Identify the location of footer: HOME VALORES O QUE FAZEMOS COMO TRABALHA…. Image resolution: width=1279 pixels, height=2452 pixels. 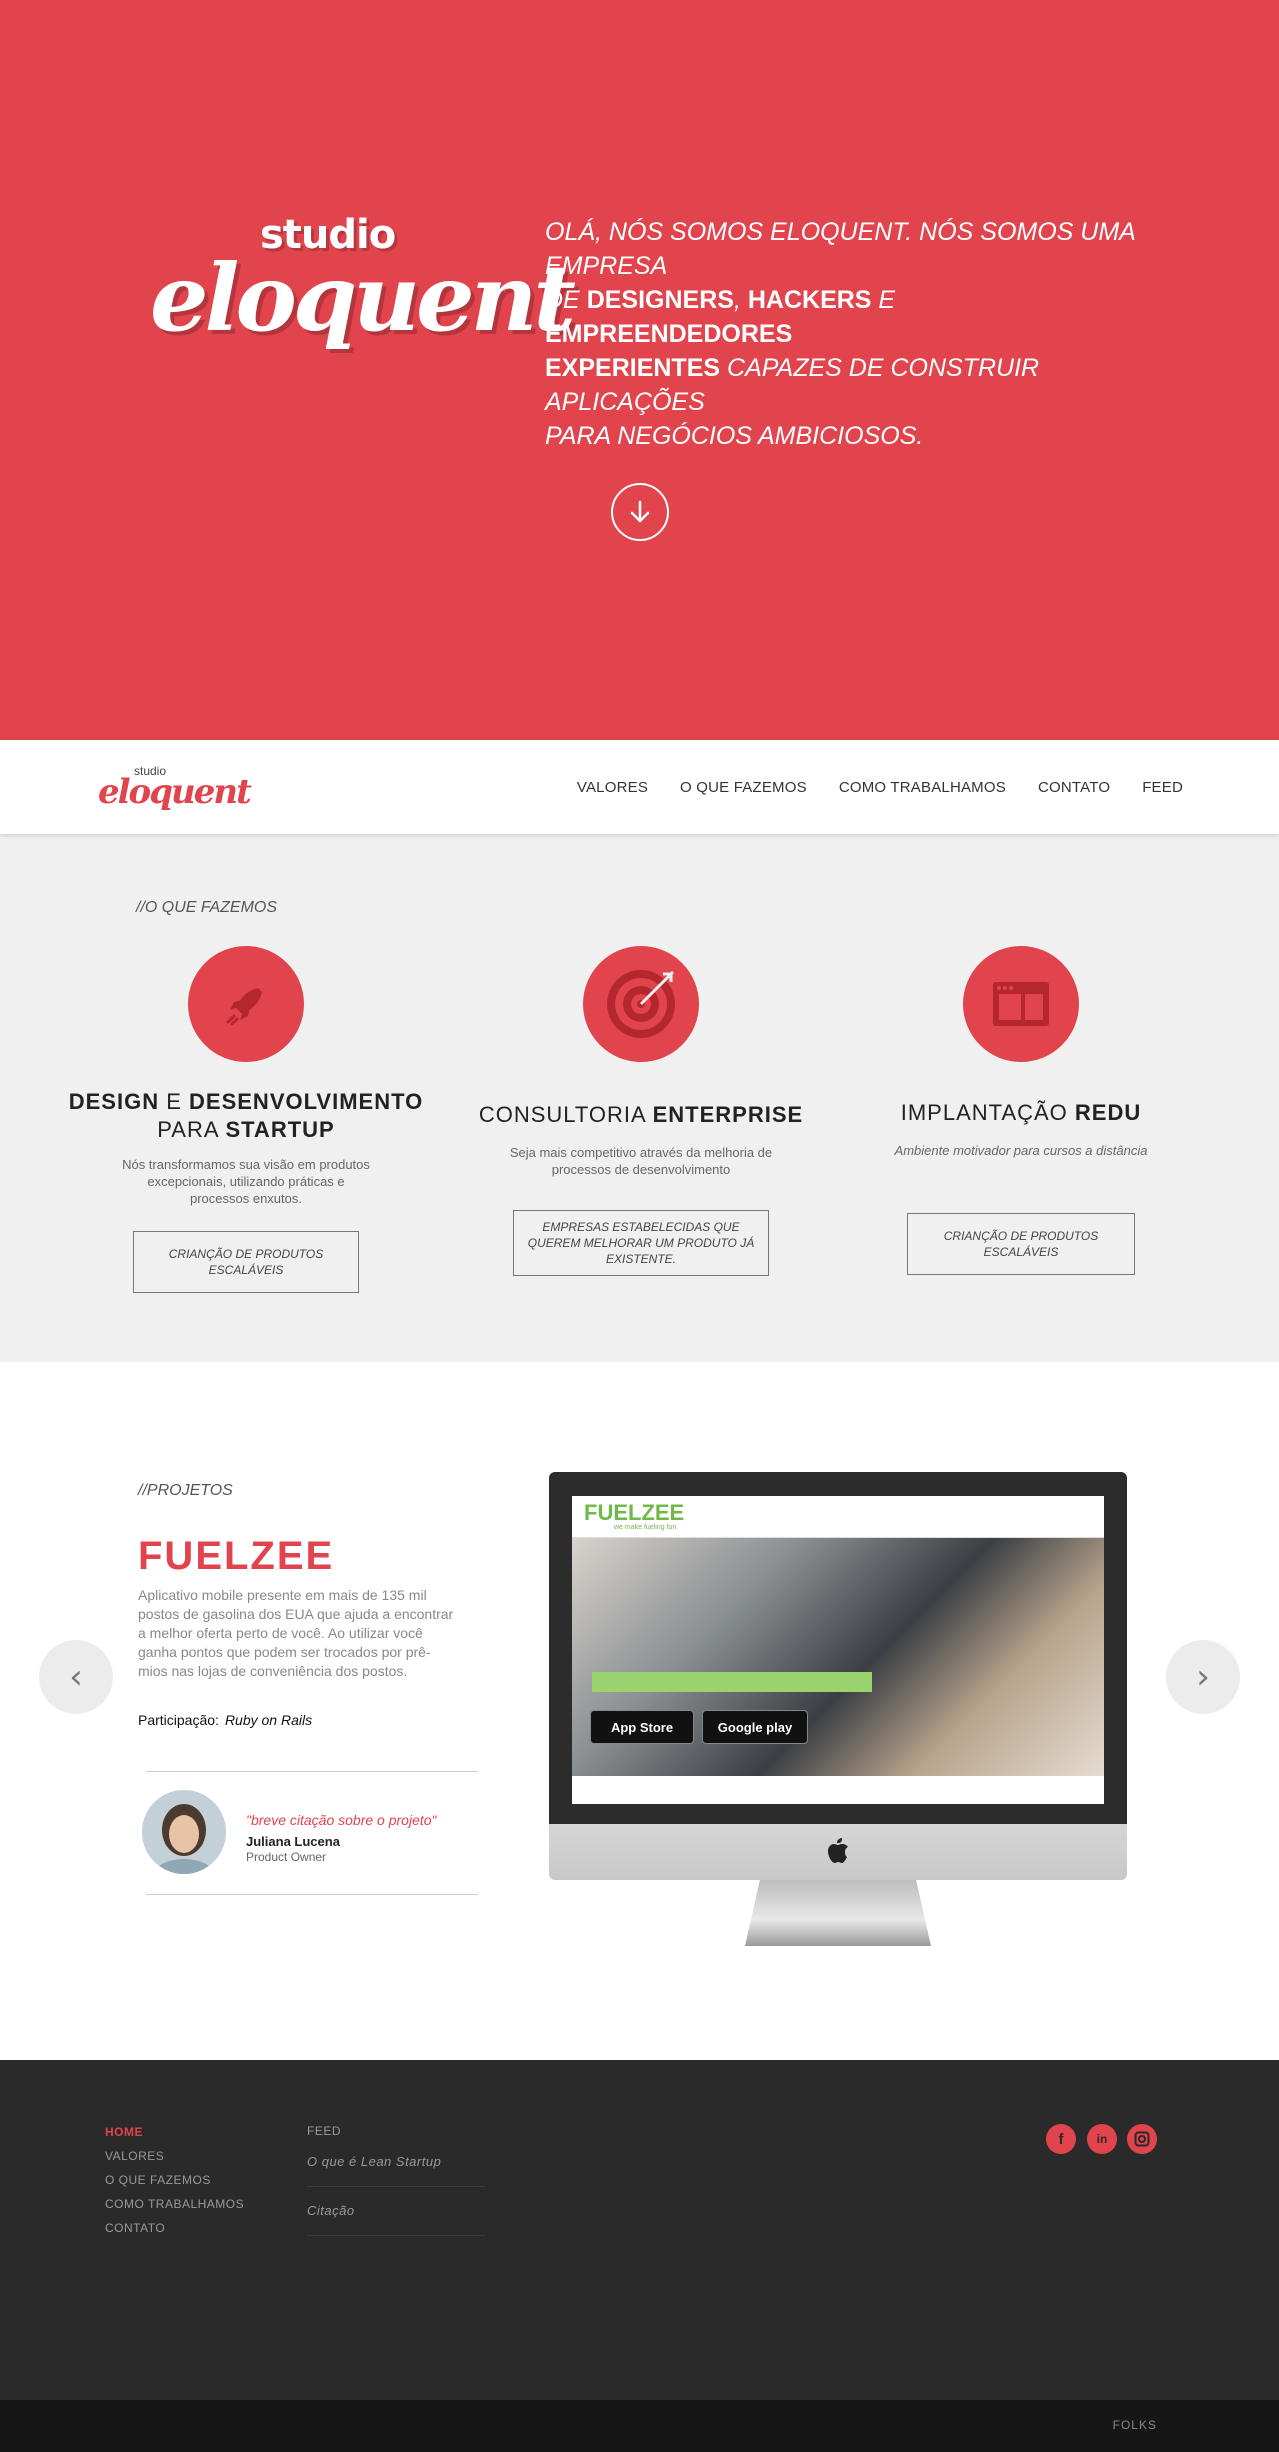
(639, 2230).